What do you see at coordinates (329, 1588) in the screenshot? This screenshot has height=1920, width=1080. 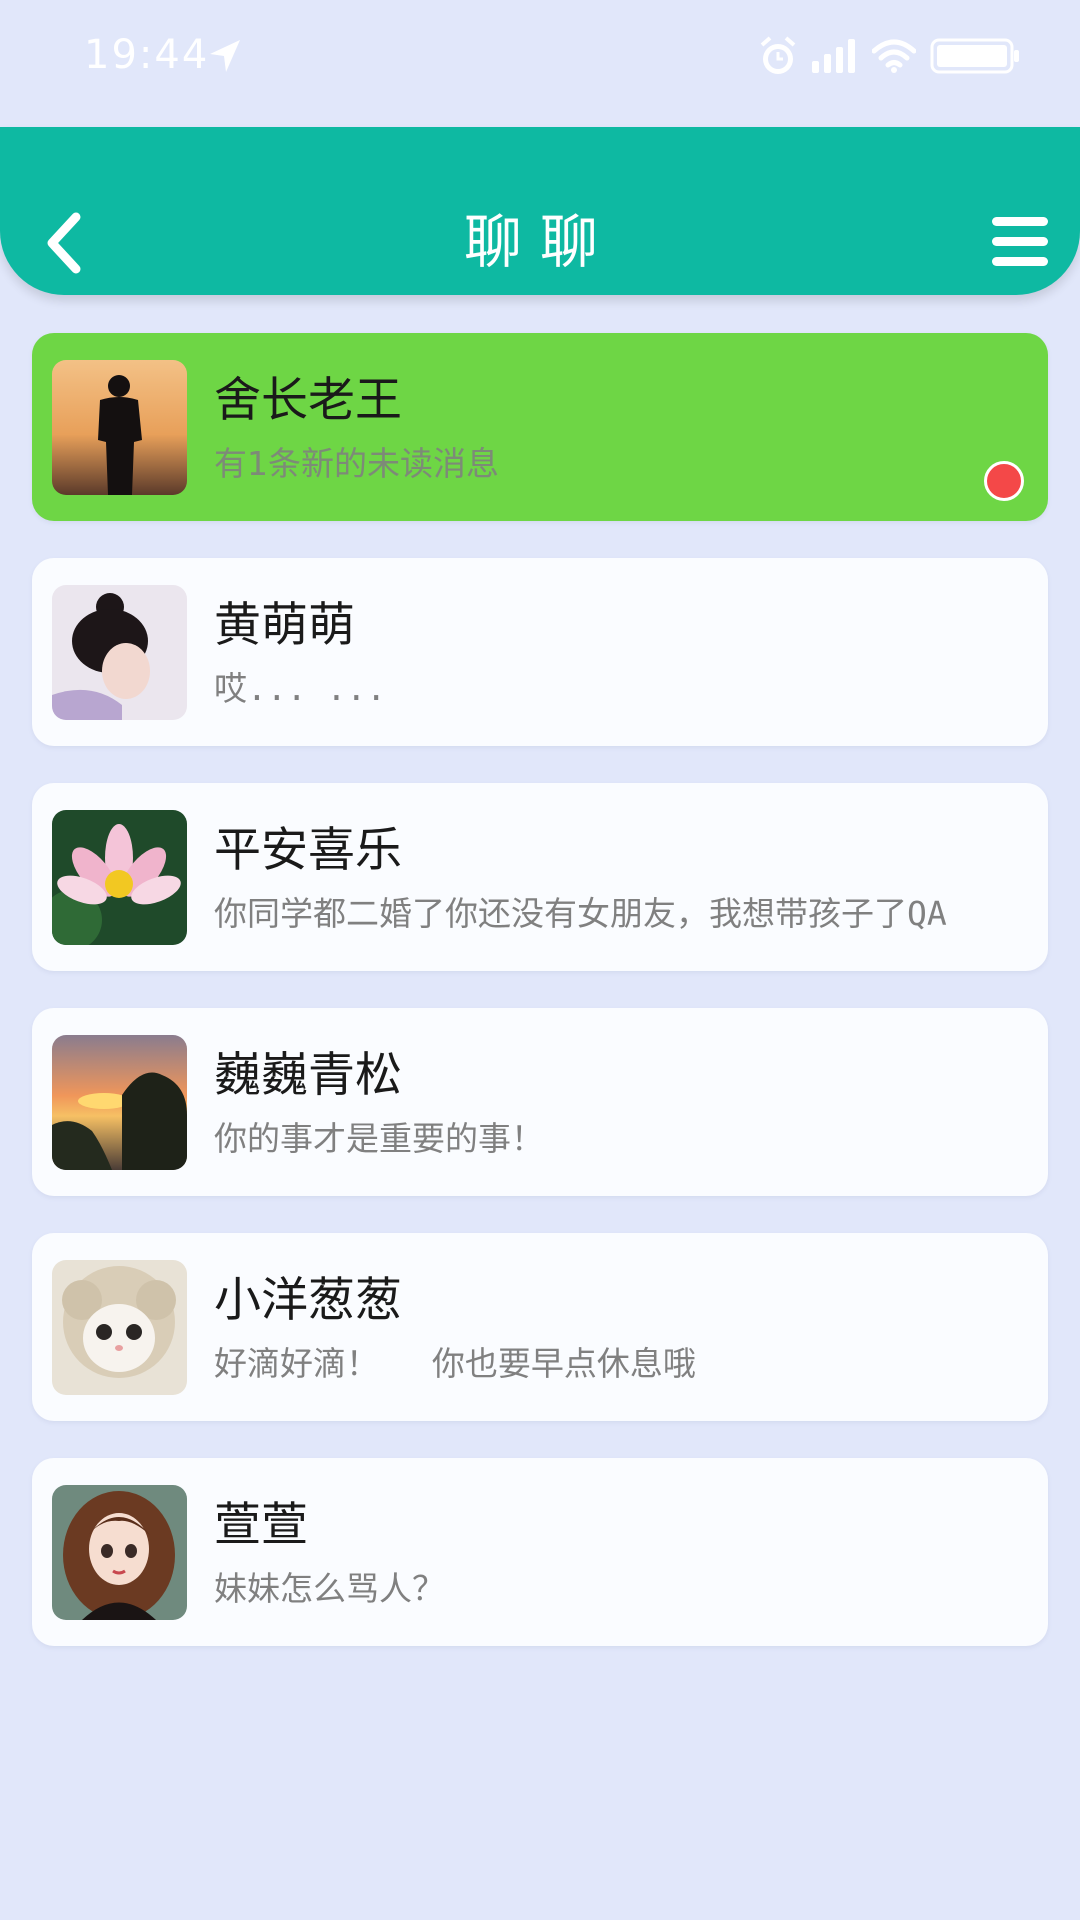 I see `chat-preview: 妹妹怎么骂人？` at bounding box center [329, 1588].